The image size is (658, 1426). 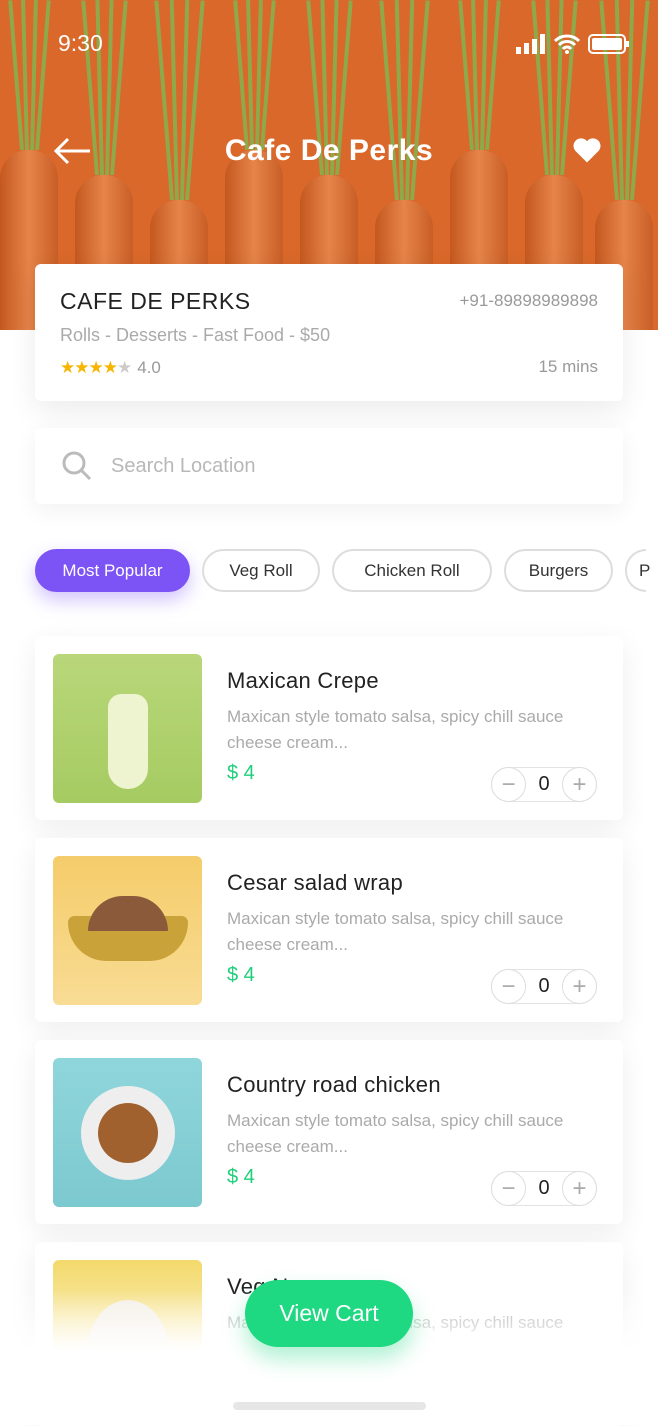 I want to click on chip-most-popular: Most Popular, so click(x=112, y=570).